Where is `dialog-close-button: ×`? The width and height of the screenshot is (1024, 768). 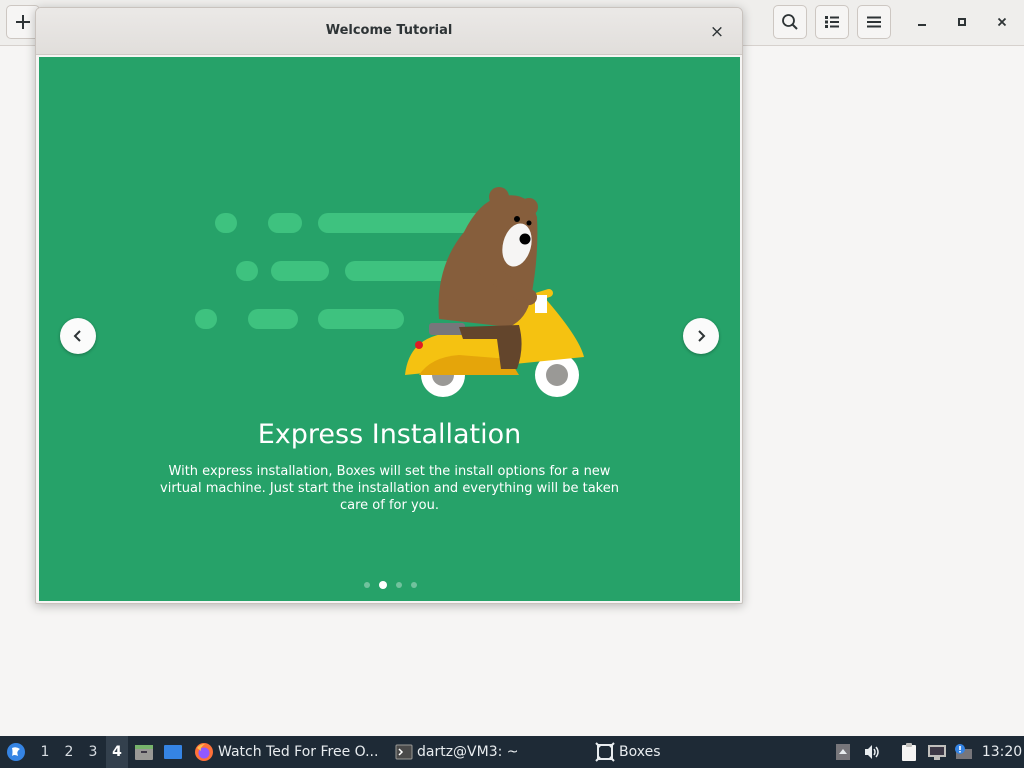
dialog-close-button: × is located at coordinates (717, 32).